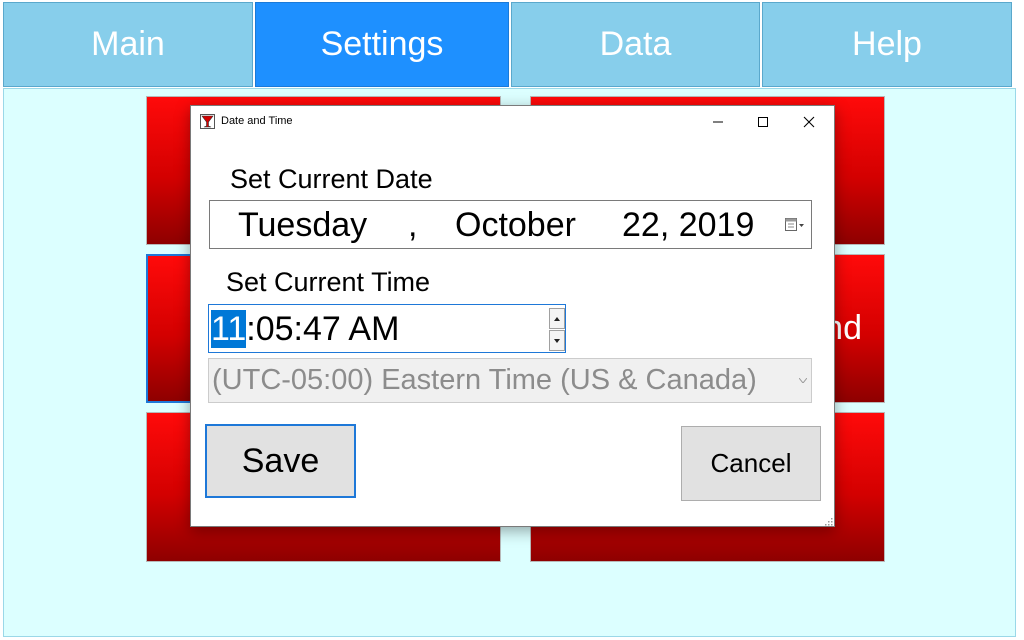 Image resolution: width=1024 pixels, height=640 pixels. I want to click on close-icon, so click(809, 122).